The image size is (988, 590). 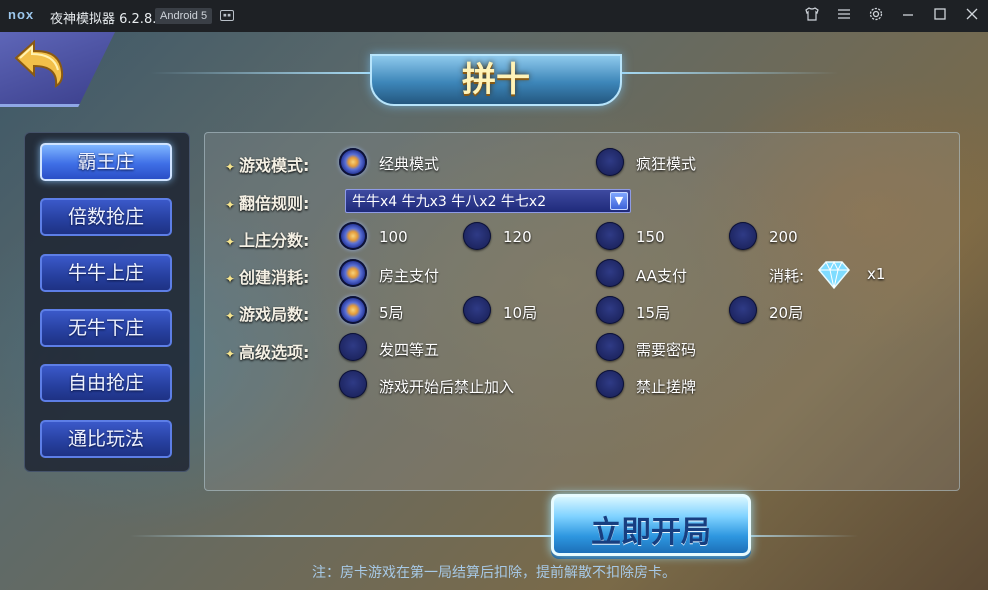 I want to click on radio-crazy-mode, so click(x=610, y=162).